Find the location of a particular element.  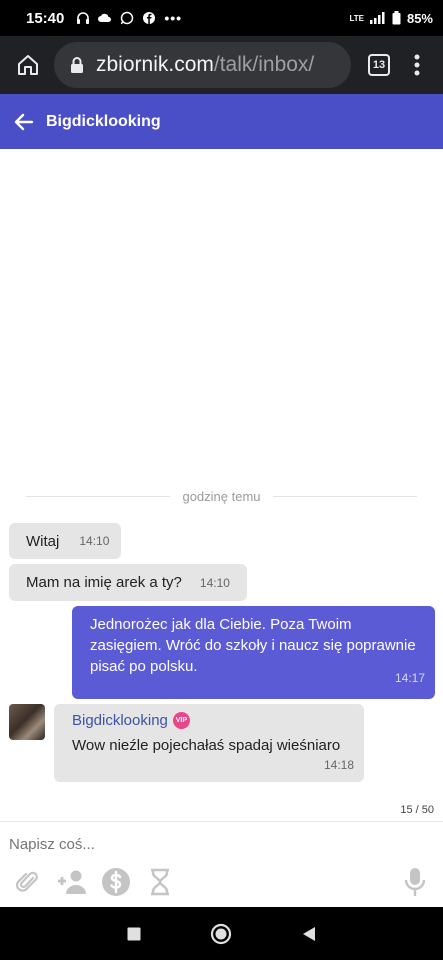

message-time: 14:17 is located at coordinates (409, 678).